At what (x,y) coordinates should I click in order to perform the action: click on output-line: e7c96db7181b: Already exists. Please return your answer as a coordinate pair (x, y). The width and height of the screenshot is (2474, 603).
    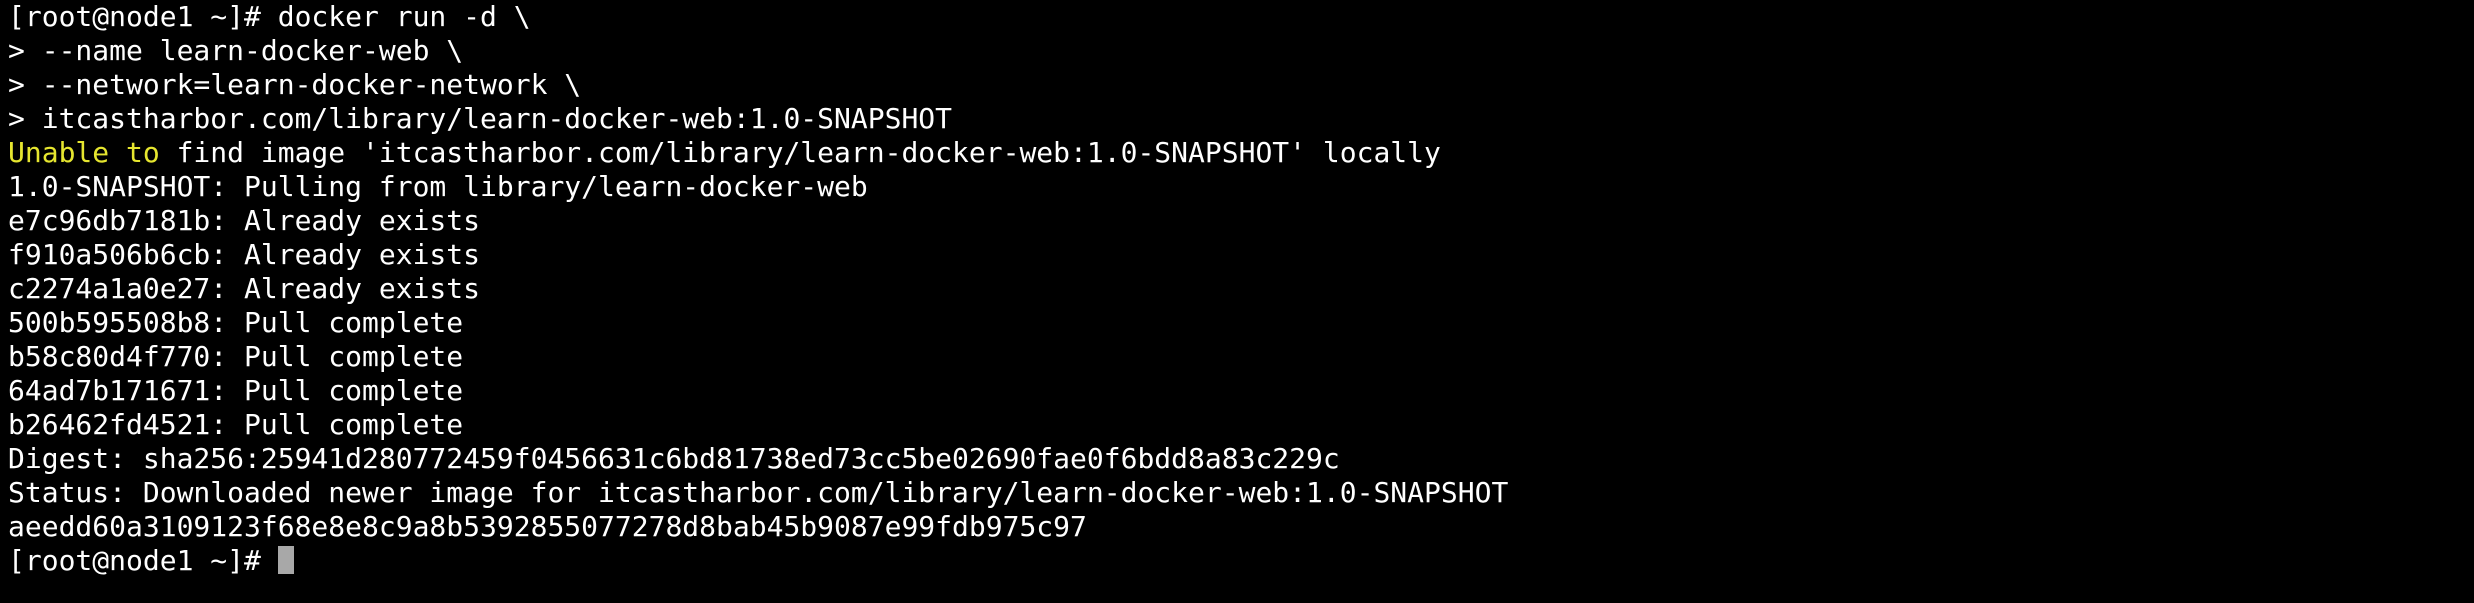
    Looking at the image, I should click on (244, 220).